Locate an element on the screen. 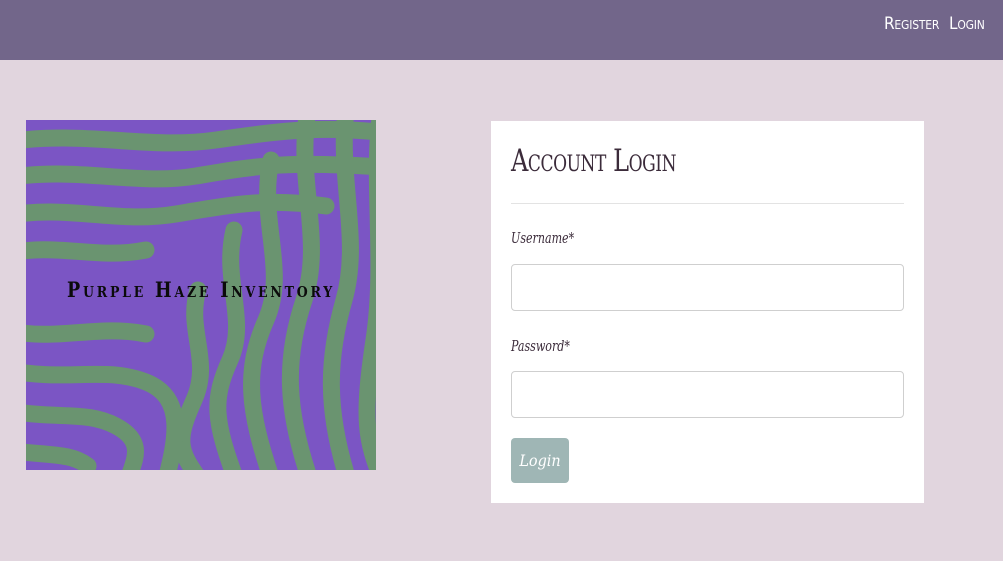  password-label: Password* is located at coordinates (540, 346).